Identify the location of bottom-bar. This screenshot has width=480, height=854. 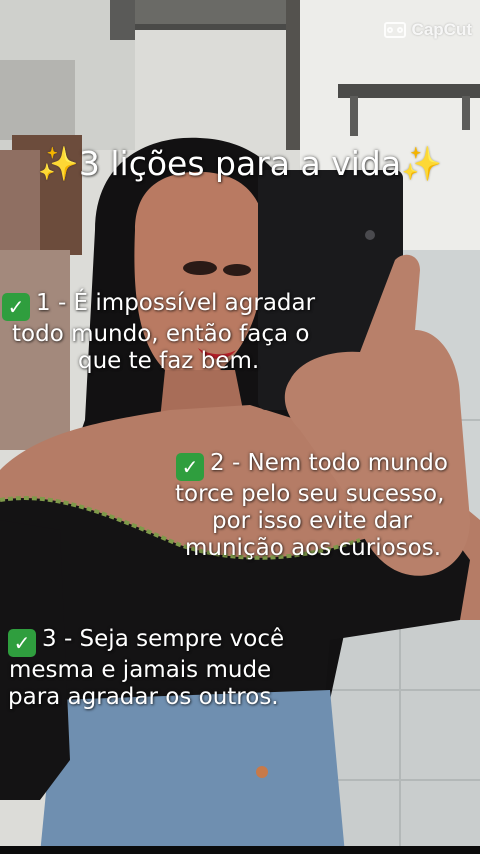
(240, 850).